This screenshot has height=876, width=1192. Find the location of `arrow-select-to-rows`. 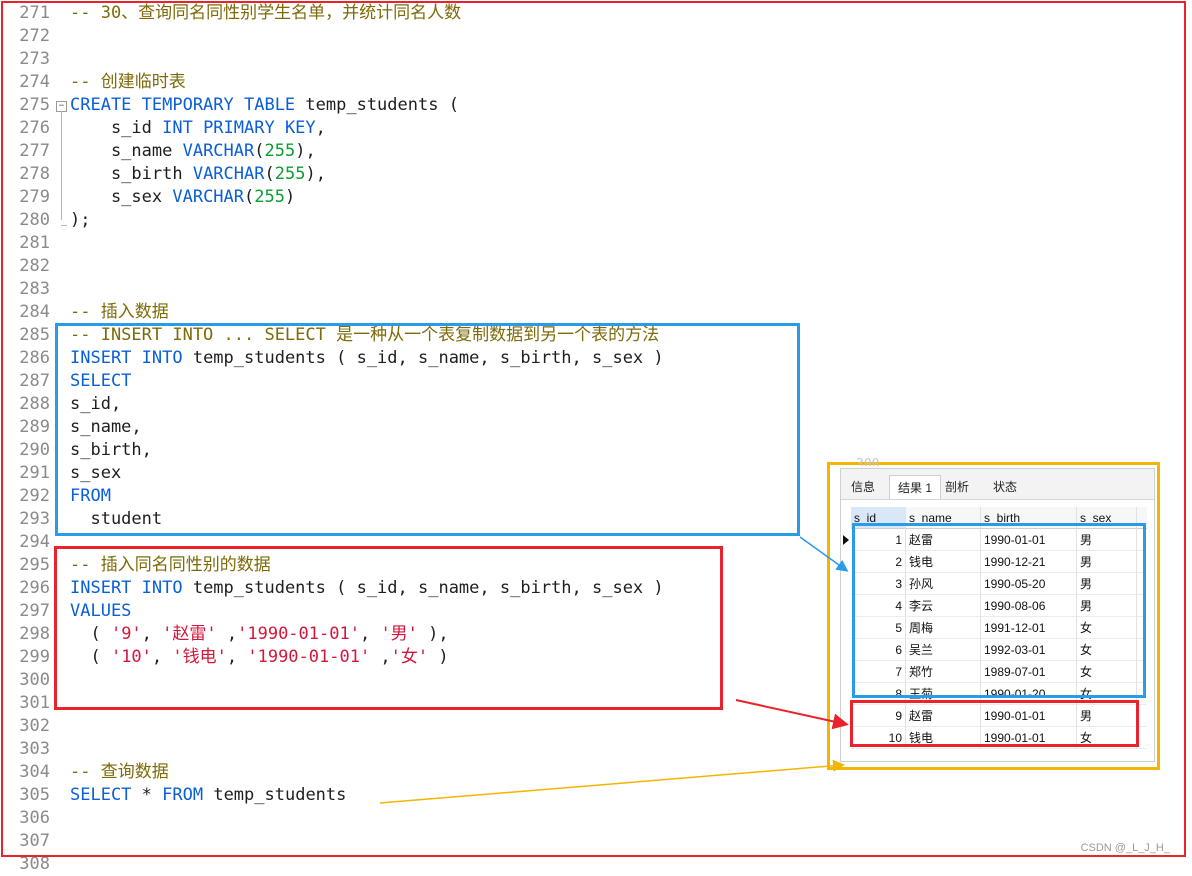

arrow-select-to-rows is located at coordinates (824, 554).